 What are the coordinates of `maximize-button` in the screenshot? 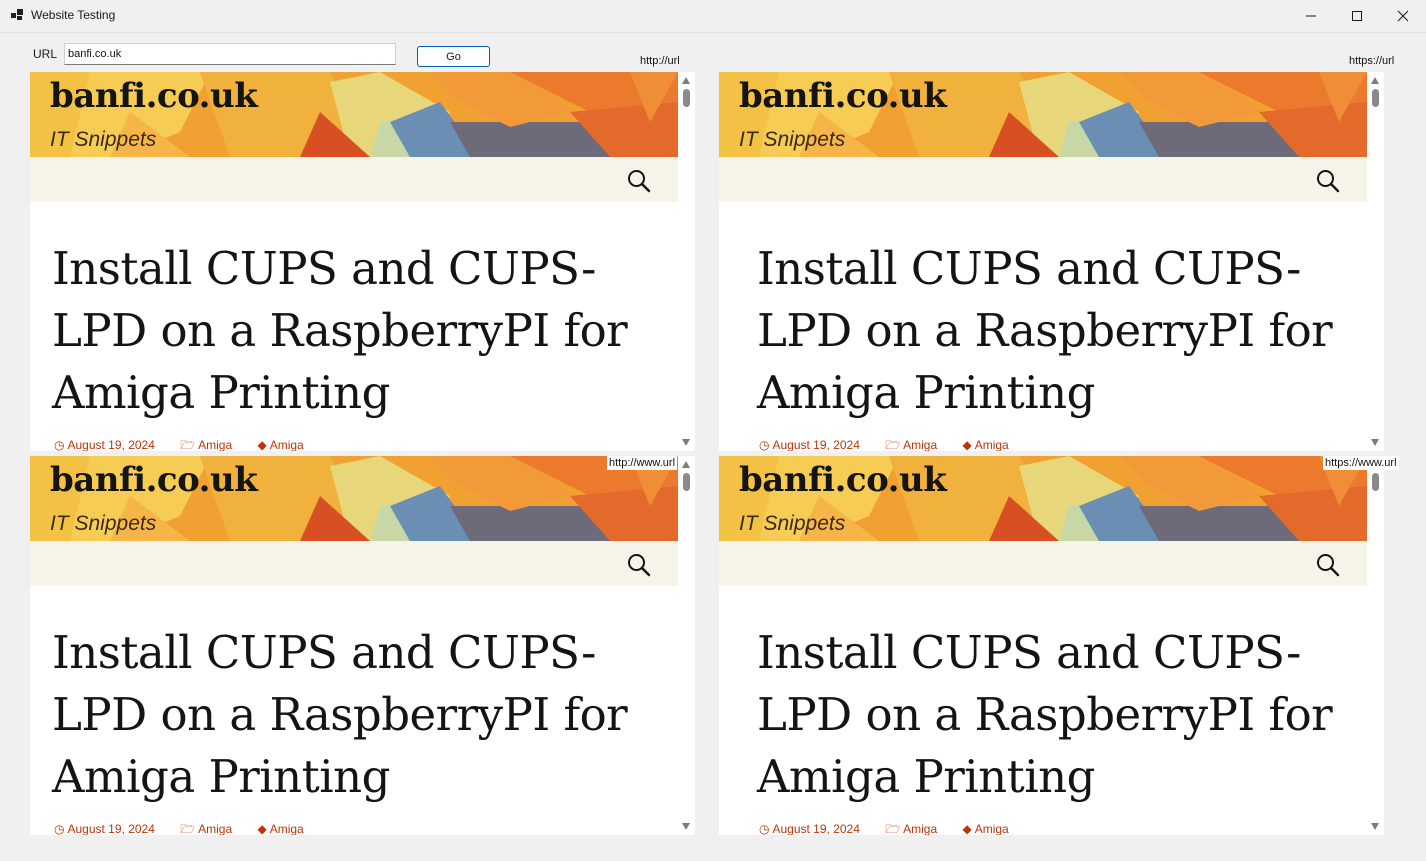 It's located at (1357, 16).